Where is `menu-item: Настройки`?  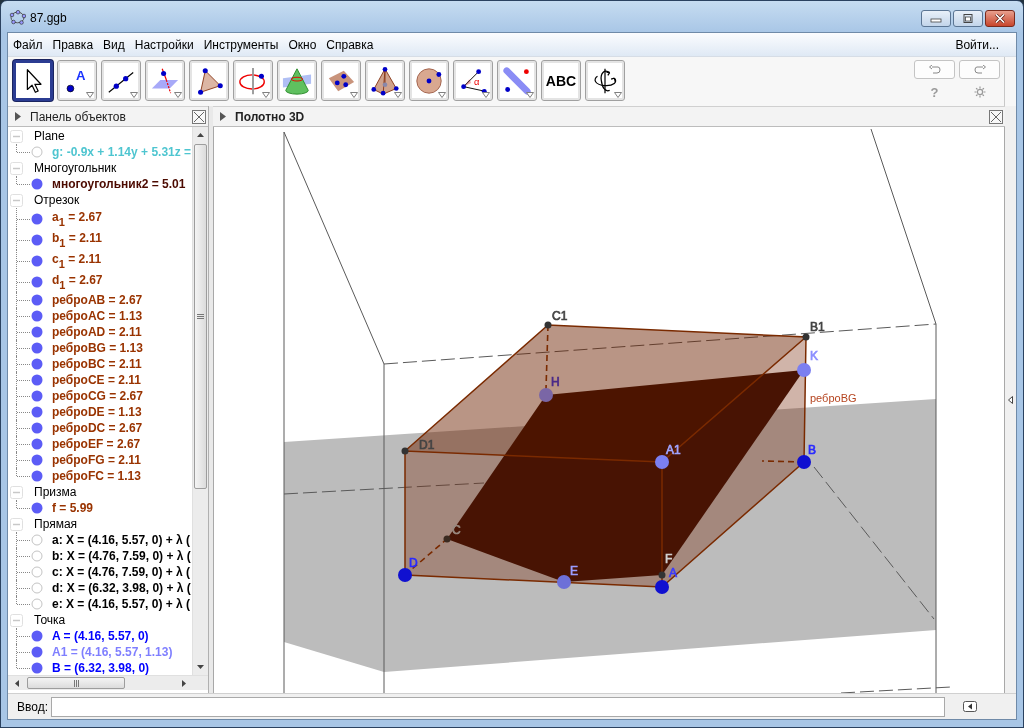
menu-item: Настройки is located at coordinates (164, 44).